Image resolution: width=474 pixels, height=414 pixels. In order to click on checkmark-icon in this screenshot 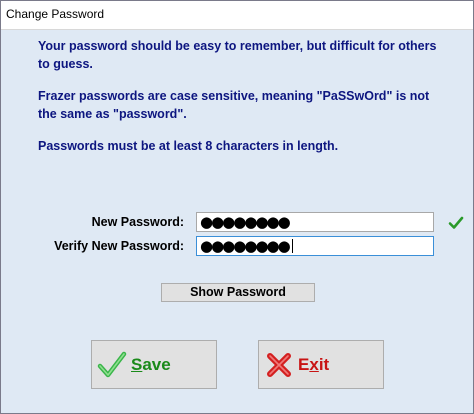, I will do `click(112, 364)`.